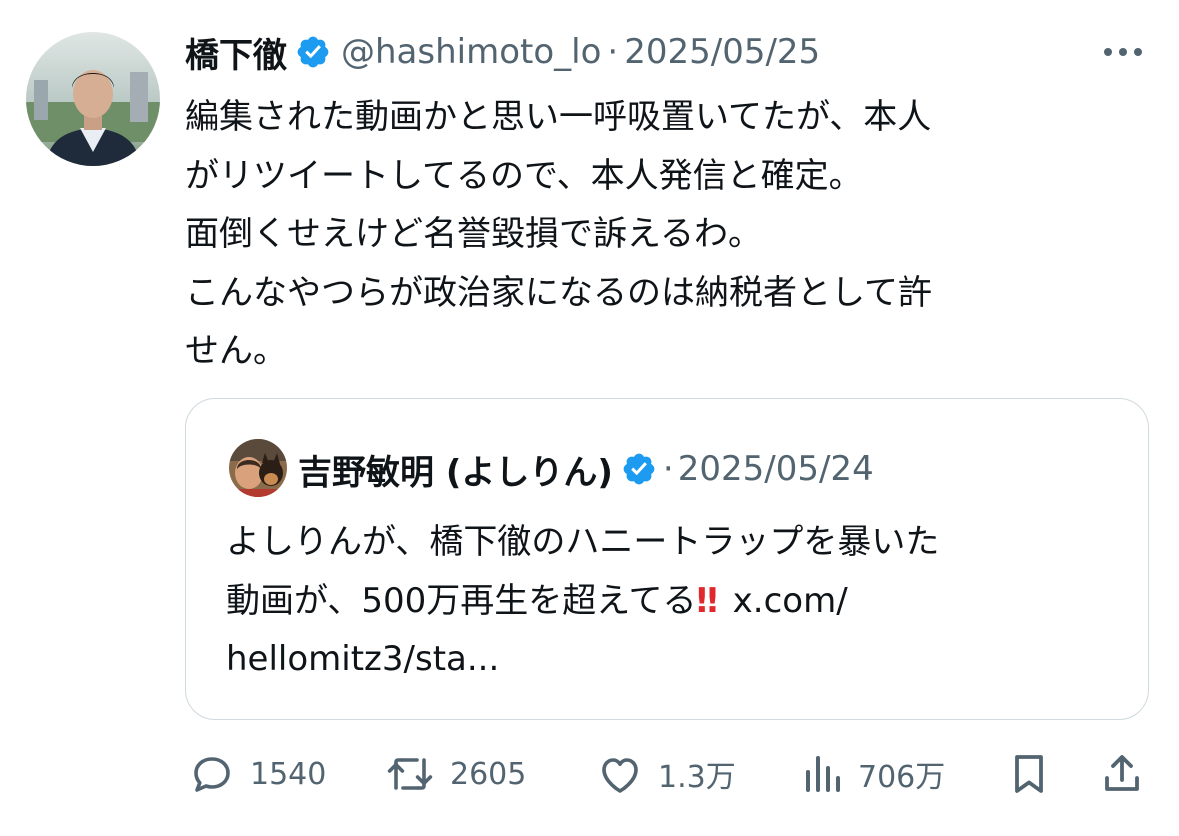 The height and width of the screenshot is (836, 1179). I want to click on like-count: 1.3万, so click(697, 777).